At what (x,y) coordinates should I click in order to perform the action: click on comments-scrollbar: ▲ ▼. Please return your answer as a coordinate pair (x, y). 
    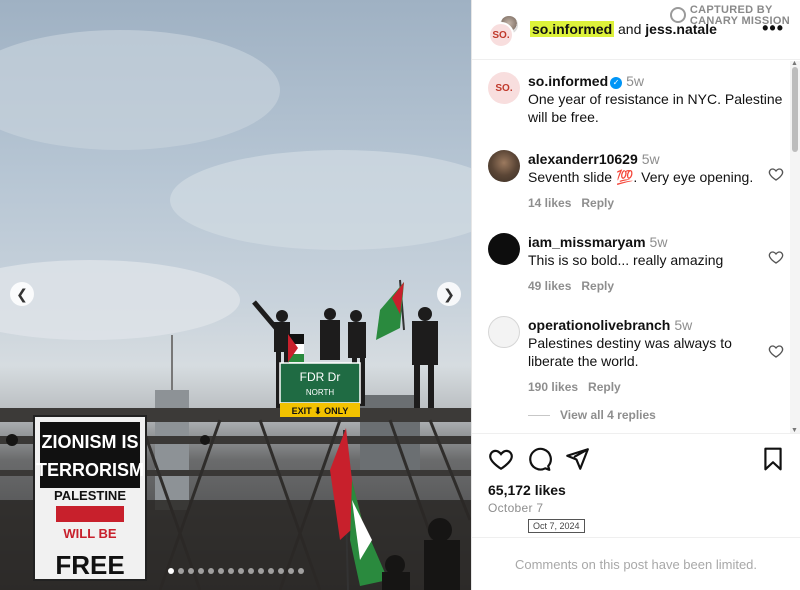
    Looking at the image, I should click on (795, 247).